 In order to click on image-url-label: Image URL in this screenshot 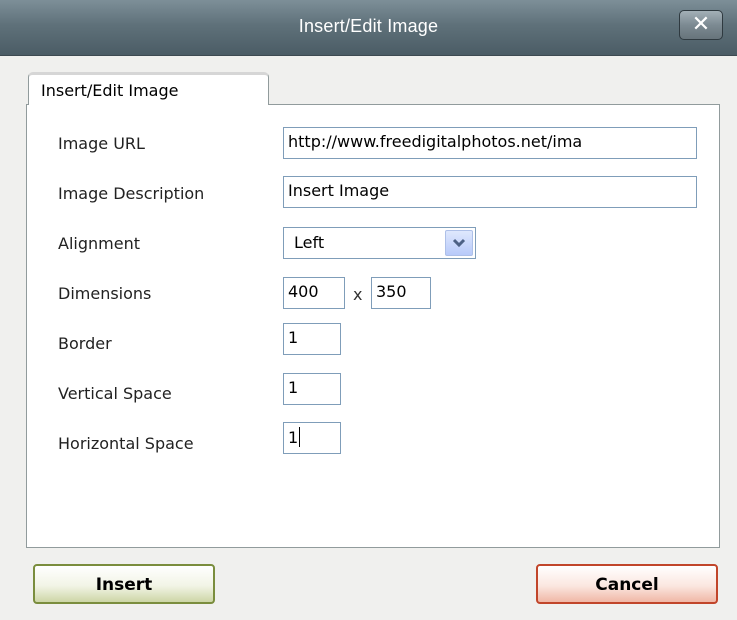, I will do `click(101, 143)`.